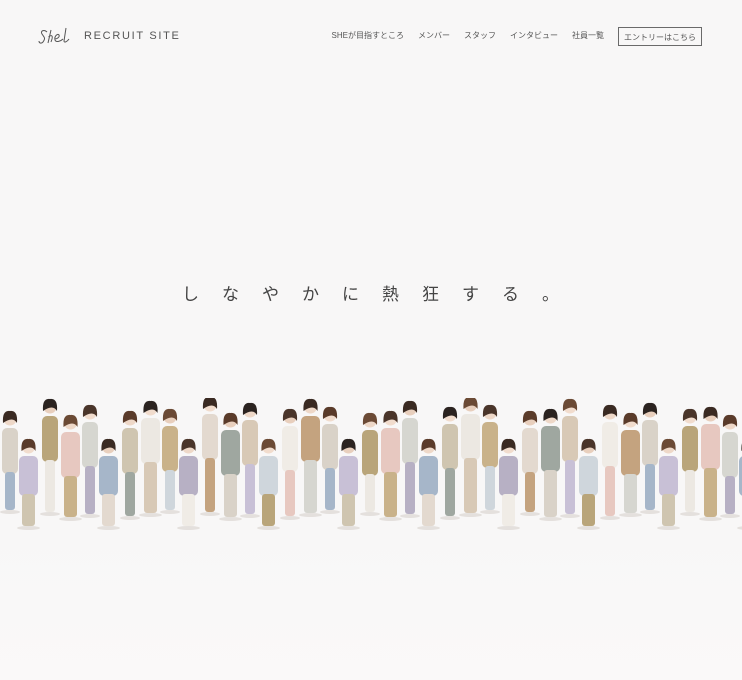  What do you see at coordinates (55, 36) in the screenshot?
I see `she-logo-icon` at bounding box center [55, 36].